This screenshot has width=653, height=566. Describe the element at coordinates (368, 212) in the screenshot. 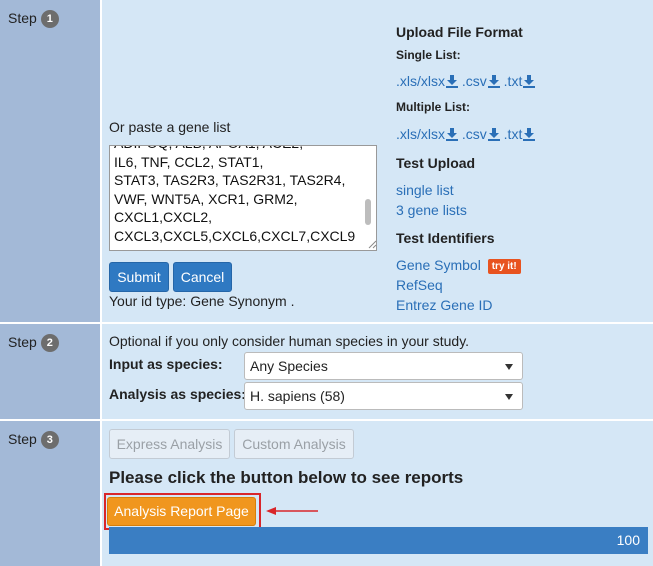

I see `scrollbar-thumb` at that location.